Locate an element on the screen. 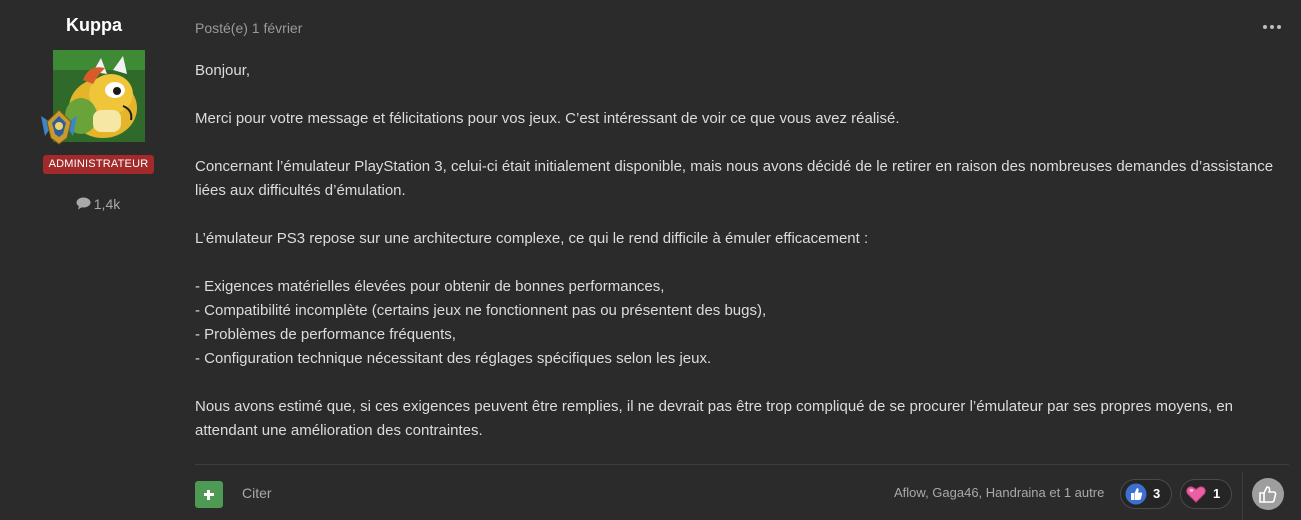 This screenshot has height=520, width=1301. avatar-group is located at coordinates (92, 97).